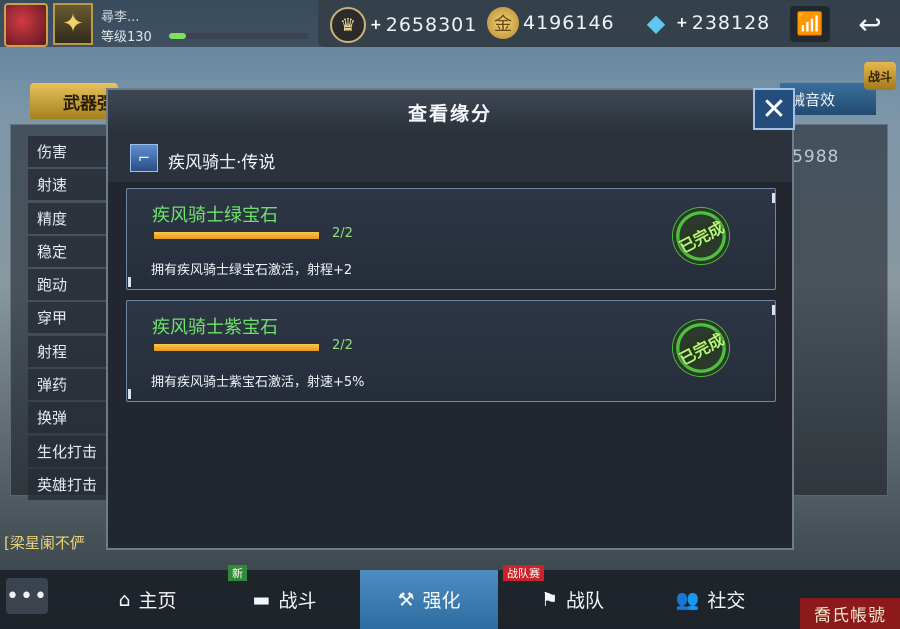 This screenshot has width=900, height=629. I want to click on medal-icon: ♛, so click(348, 25).